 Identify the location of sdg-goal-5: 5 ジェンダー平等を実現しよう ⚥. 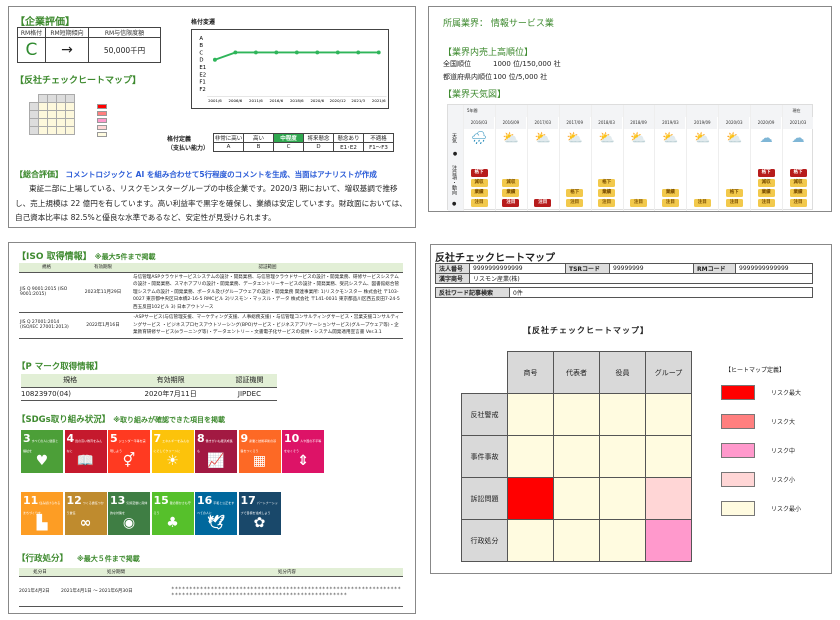
(129, 451).